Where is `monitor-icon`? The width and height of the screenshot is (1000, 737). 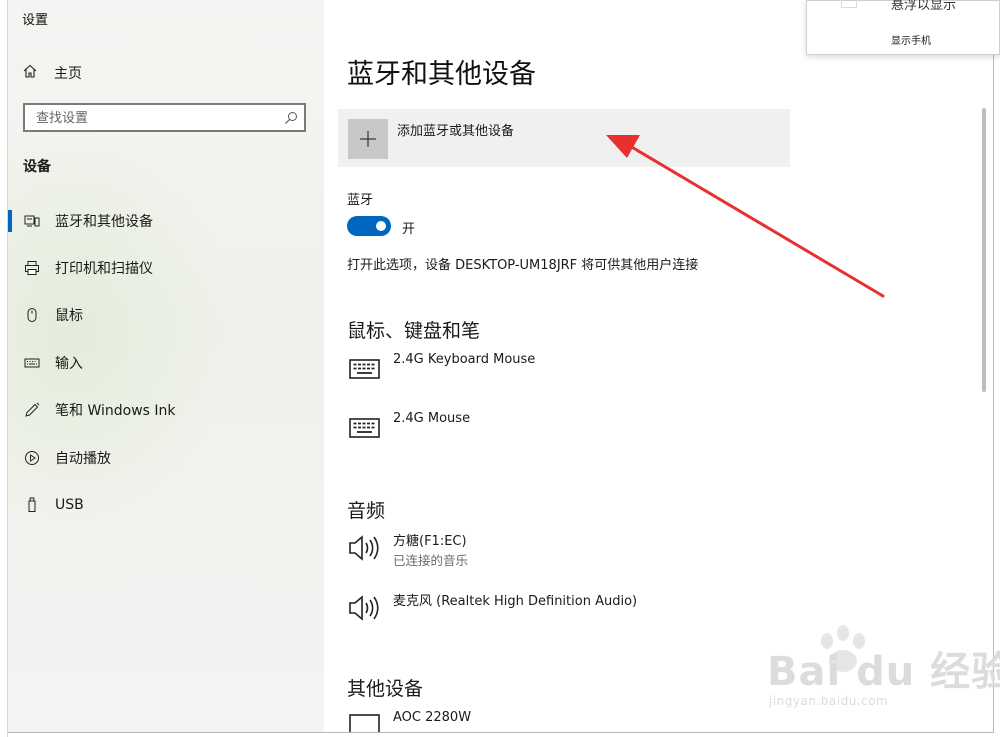
monitor-icon is located at coordinates (365, 721).